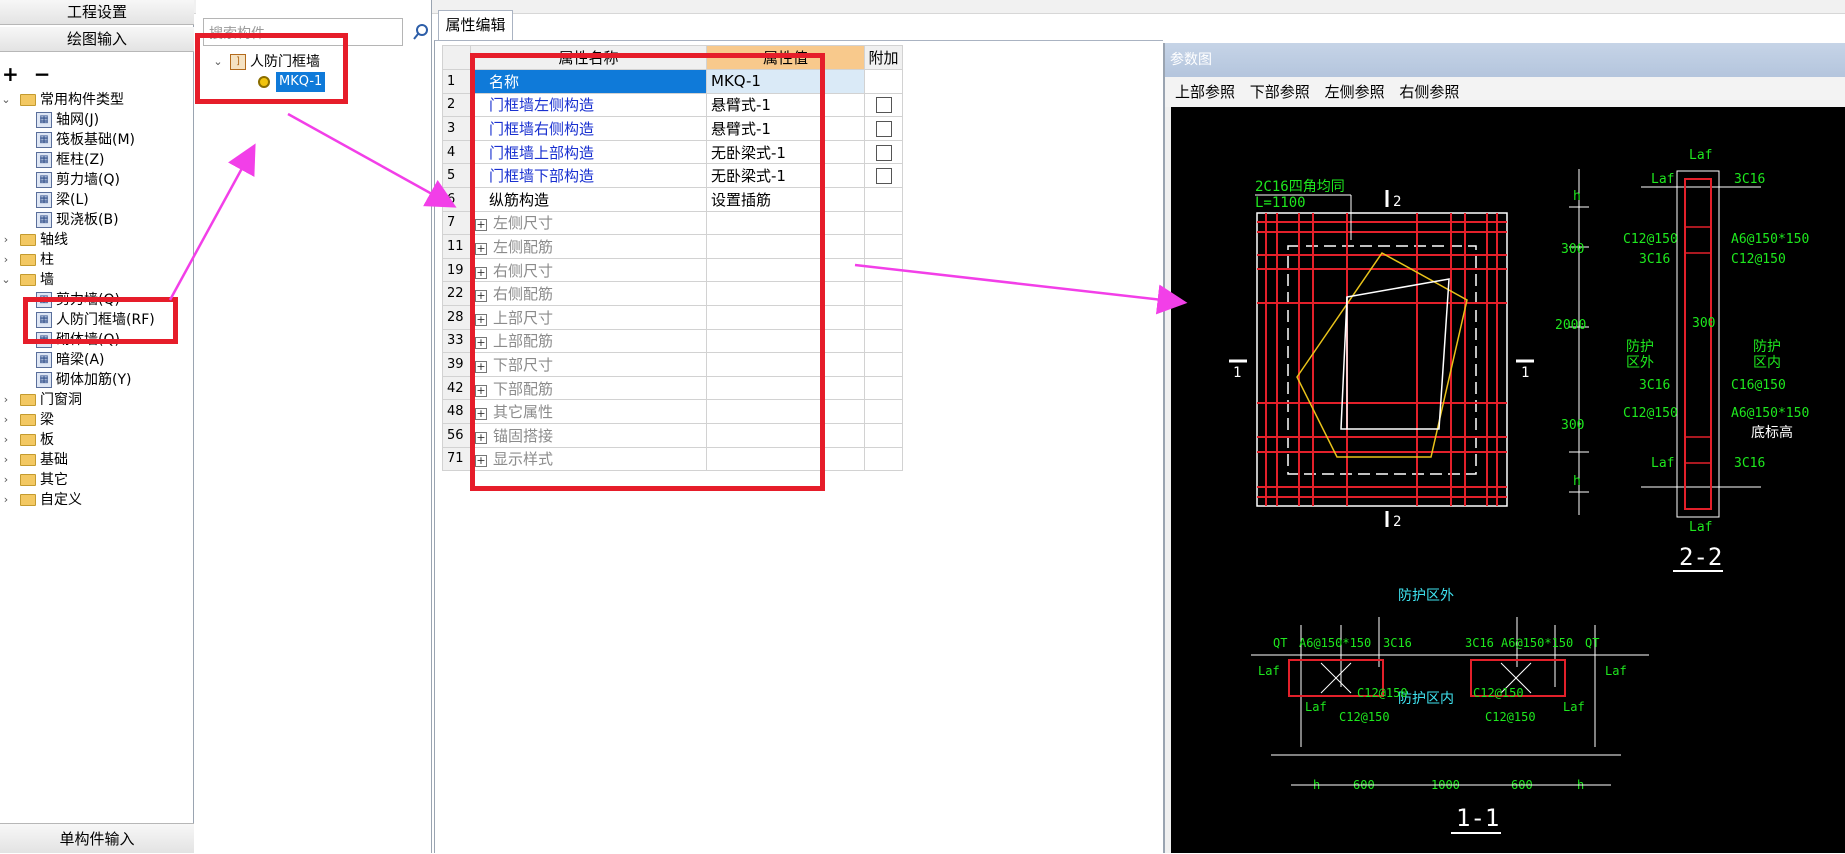 The image size is (1845, 854). I want to click on tree-item: ▦ 现浇板(B), so click(77, 220).